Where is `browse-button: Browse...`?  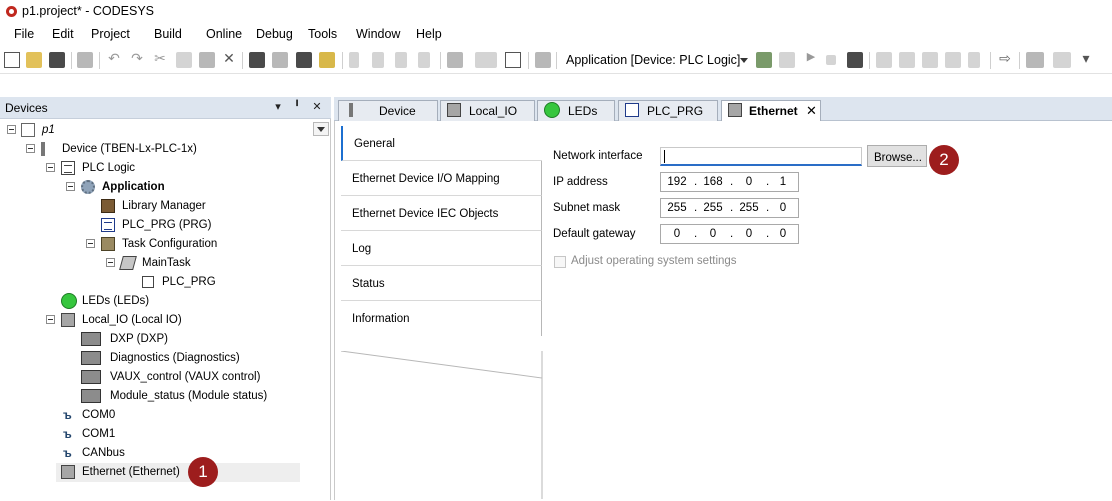 browse-button: Browse... is located at coordinates (897, 156).